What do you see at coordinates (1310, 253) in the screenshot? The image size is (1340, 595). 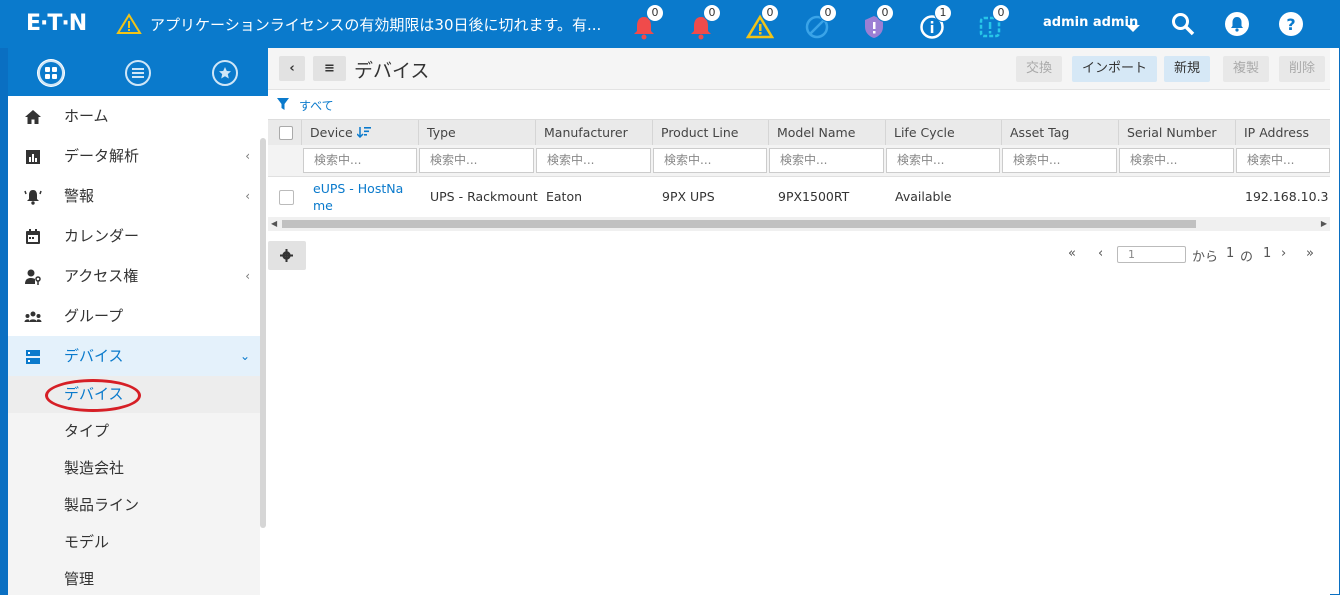 I see `last-page-button: »` at bounding box center [1310, 253].